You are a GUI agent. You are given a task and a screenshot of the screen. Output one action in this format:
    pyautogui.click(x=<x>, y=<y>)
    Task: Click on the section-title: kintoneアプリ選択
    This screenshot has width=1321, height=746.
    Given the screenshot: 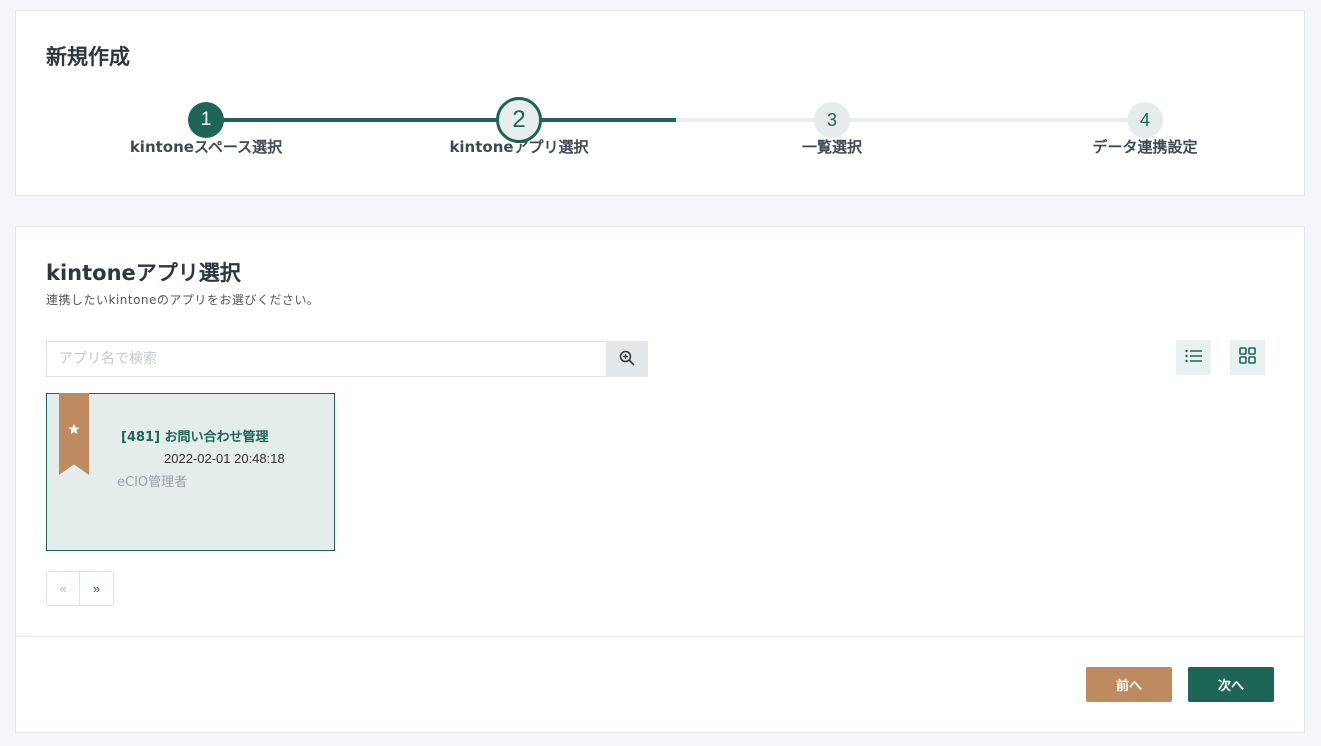 What is the action you would take?
    pyautogui.click(x=143, y=273)
    